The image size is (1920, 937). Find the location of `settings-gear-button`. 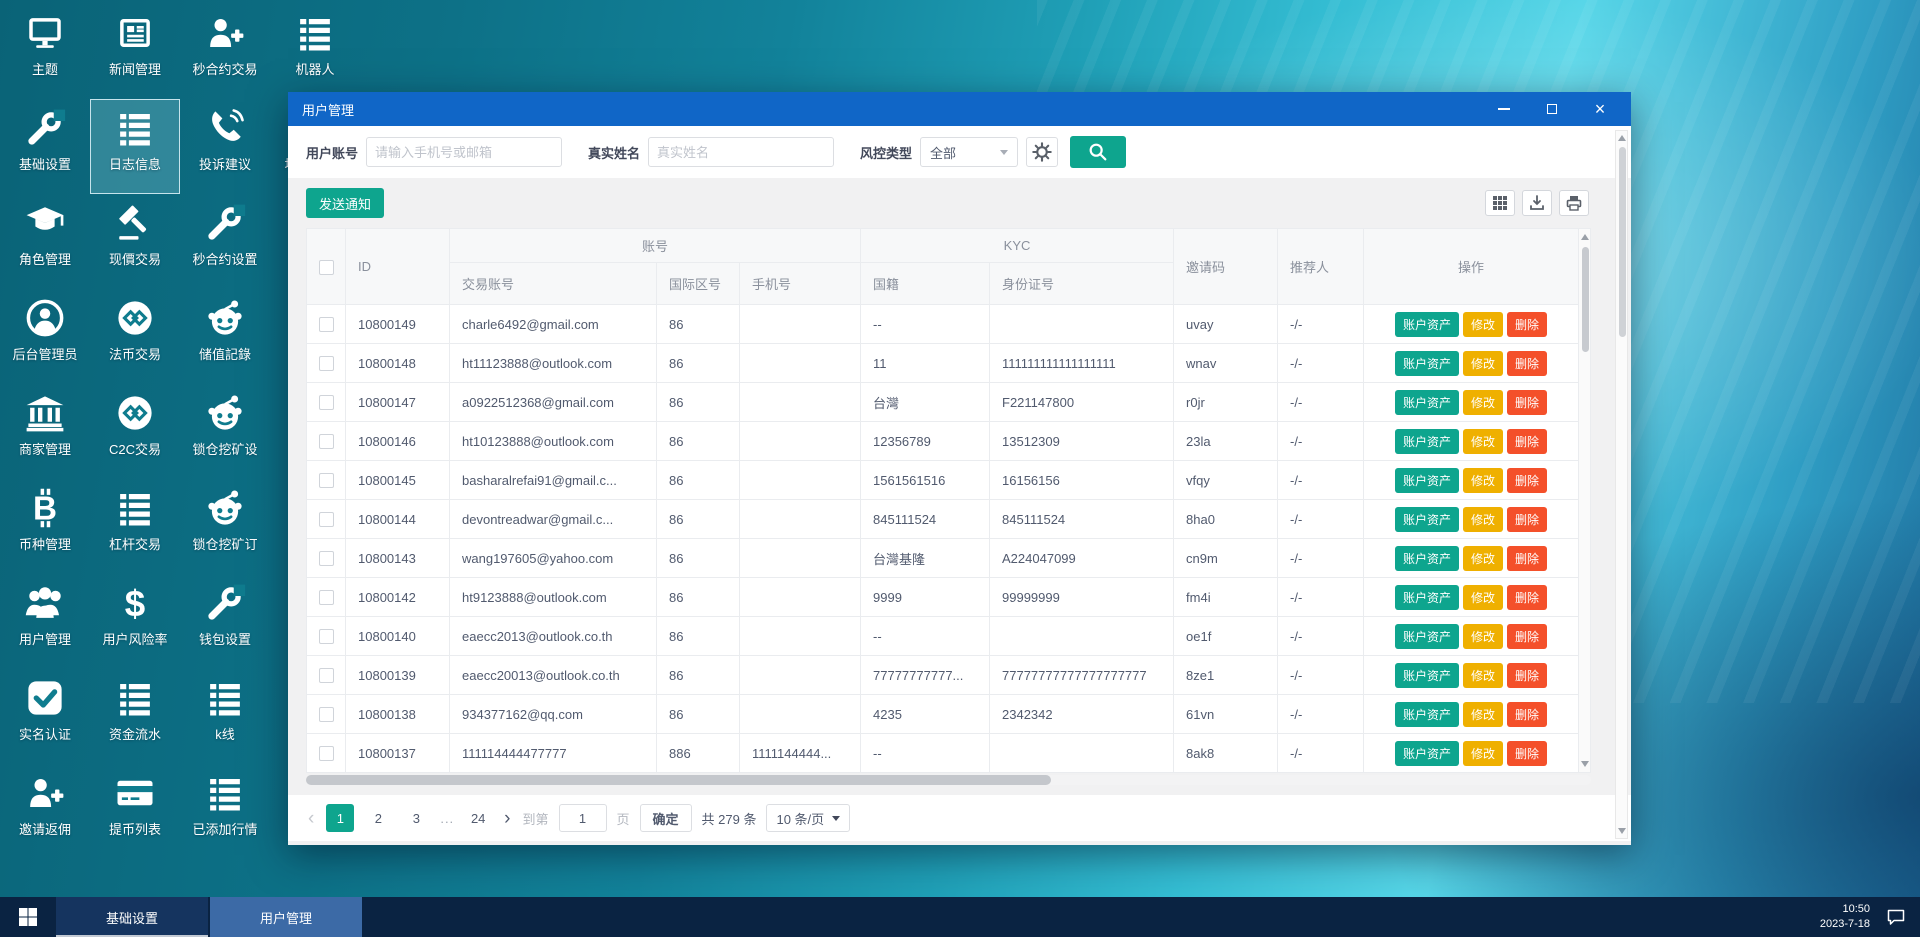

settings-gear-button is located at coordinates (1042, 152).